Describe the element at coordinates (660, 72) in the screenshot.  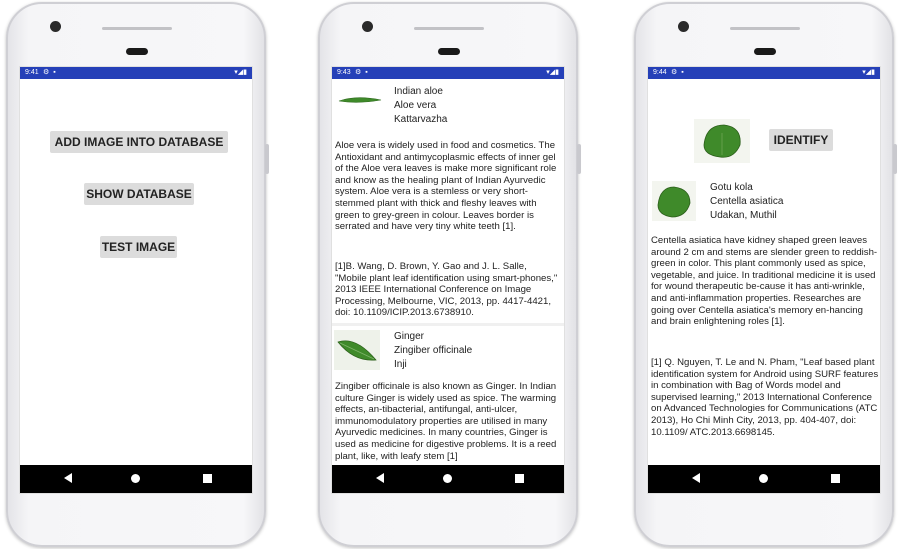
I see `status-time: 9:44` at that location.